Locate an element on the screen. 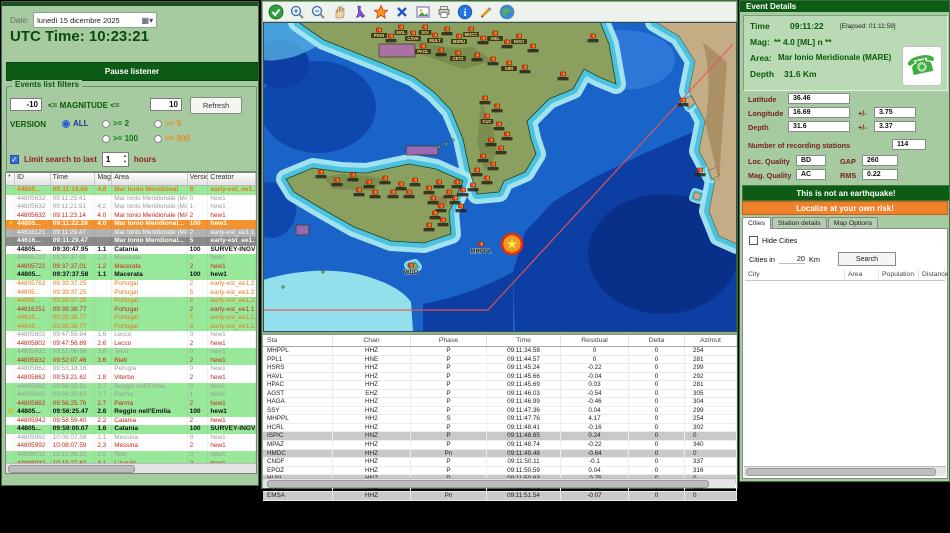  events-hscrollbar is located at coordinates (131, 468).